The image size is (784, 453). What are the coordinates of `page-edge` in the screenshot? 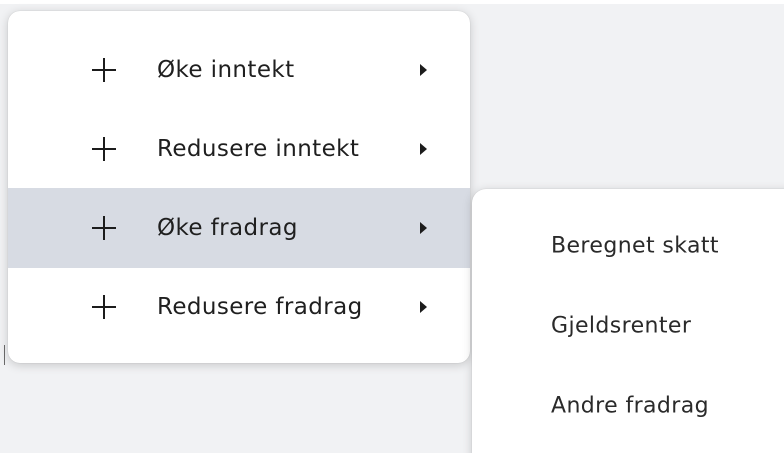 It's located at (392, 2).